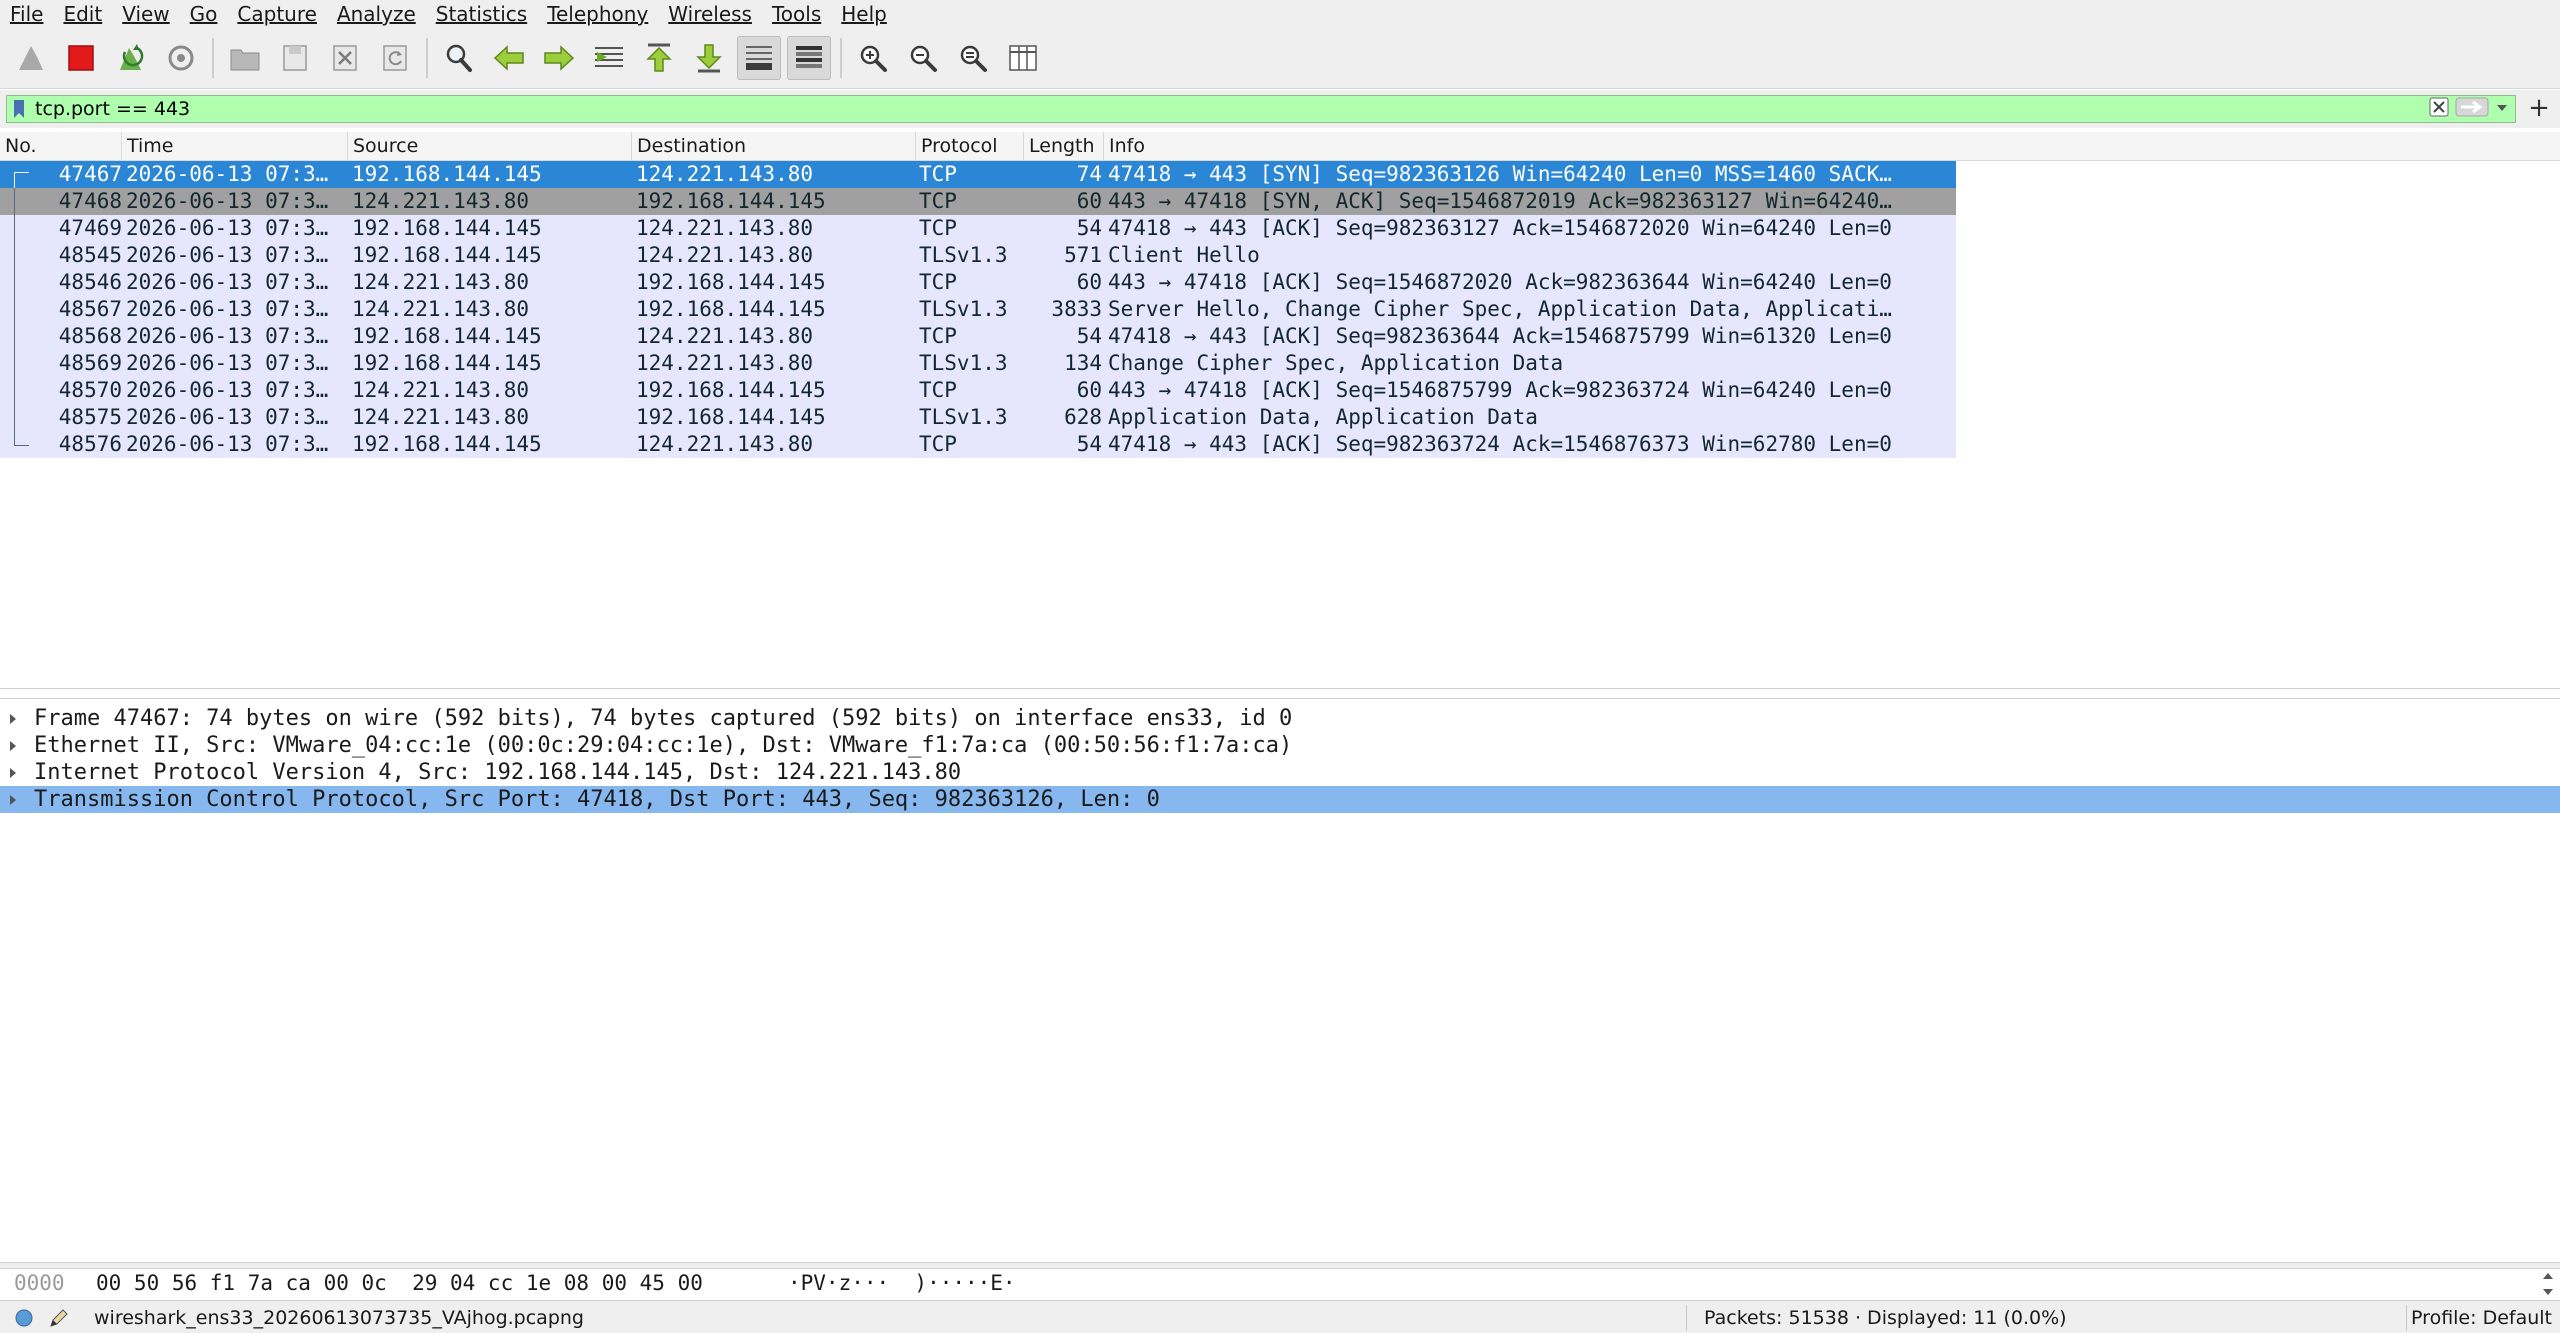 This screenshot has width=2560, height=1333. Describe the element at coordinates (509, 58) in the screenshot. I see `go-back-icon` at that location.